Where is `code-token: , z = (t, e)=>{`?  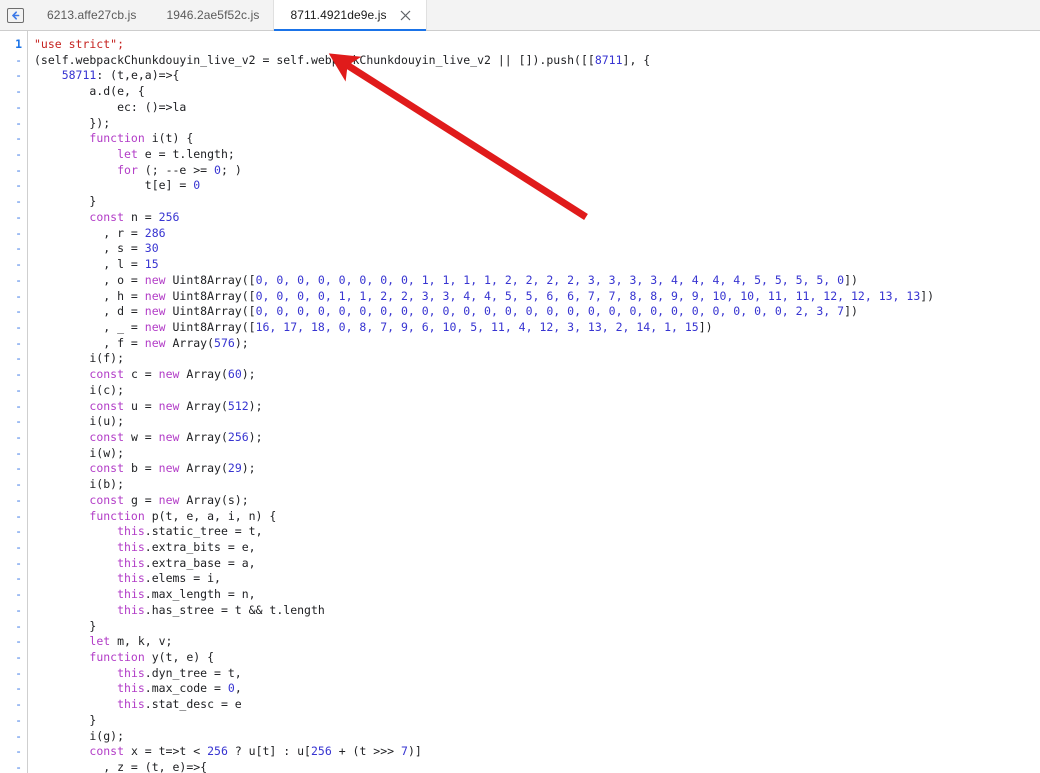 code-token: , z = (t, e)=>{ is located at coordinates (121, 766).